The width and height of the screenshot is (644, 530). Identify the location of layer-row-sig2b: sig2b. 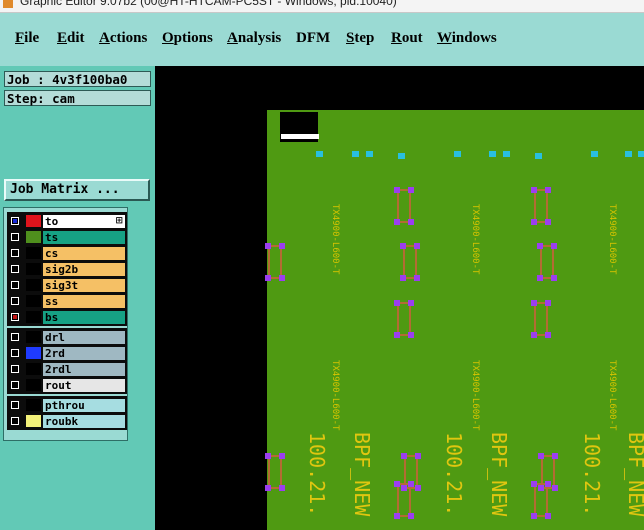
(67, 269).